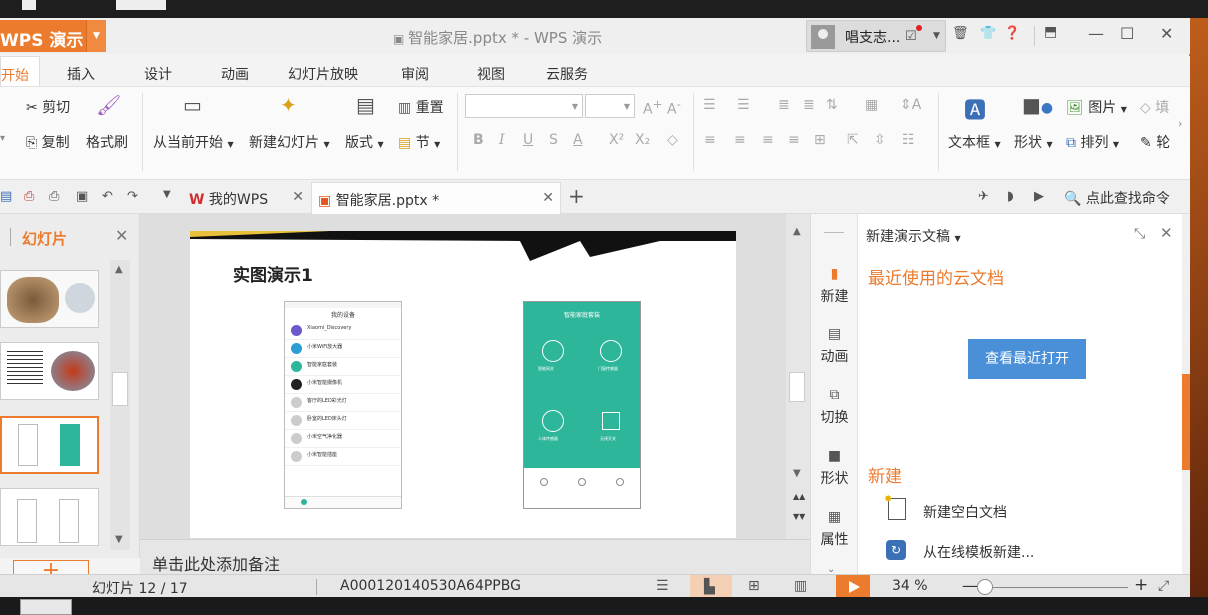 The width and height of the screenshot is (1208, 615). Describe the element at coordinates (415, 74) in the screenshot. I see `tab-review: 审阅` at that location.